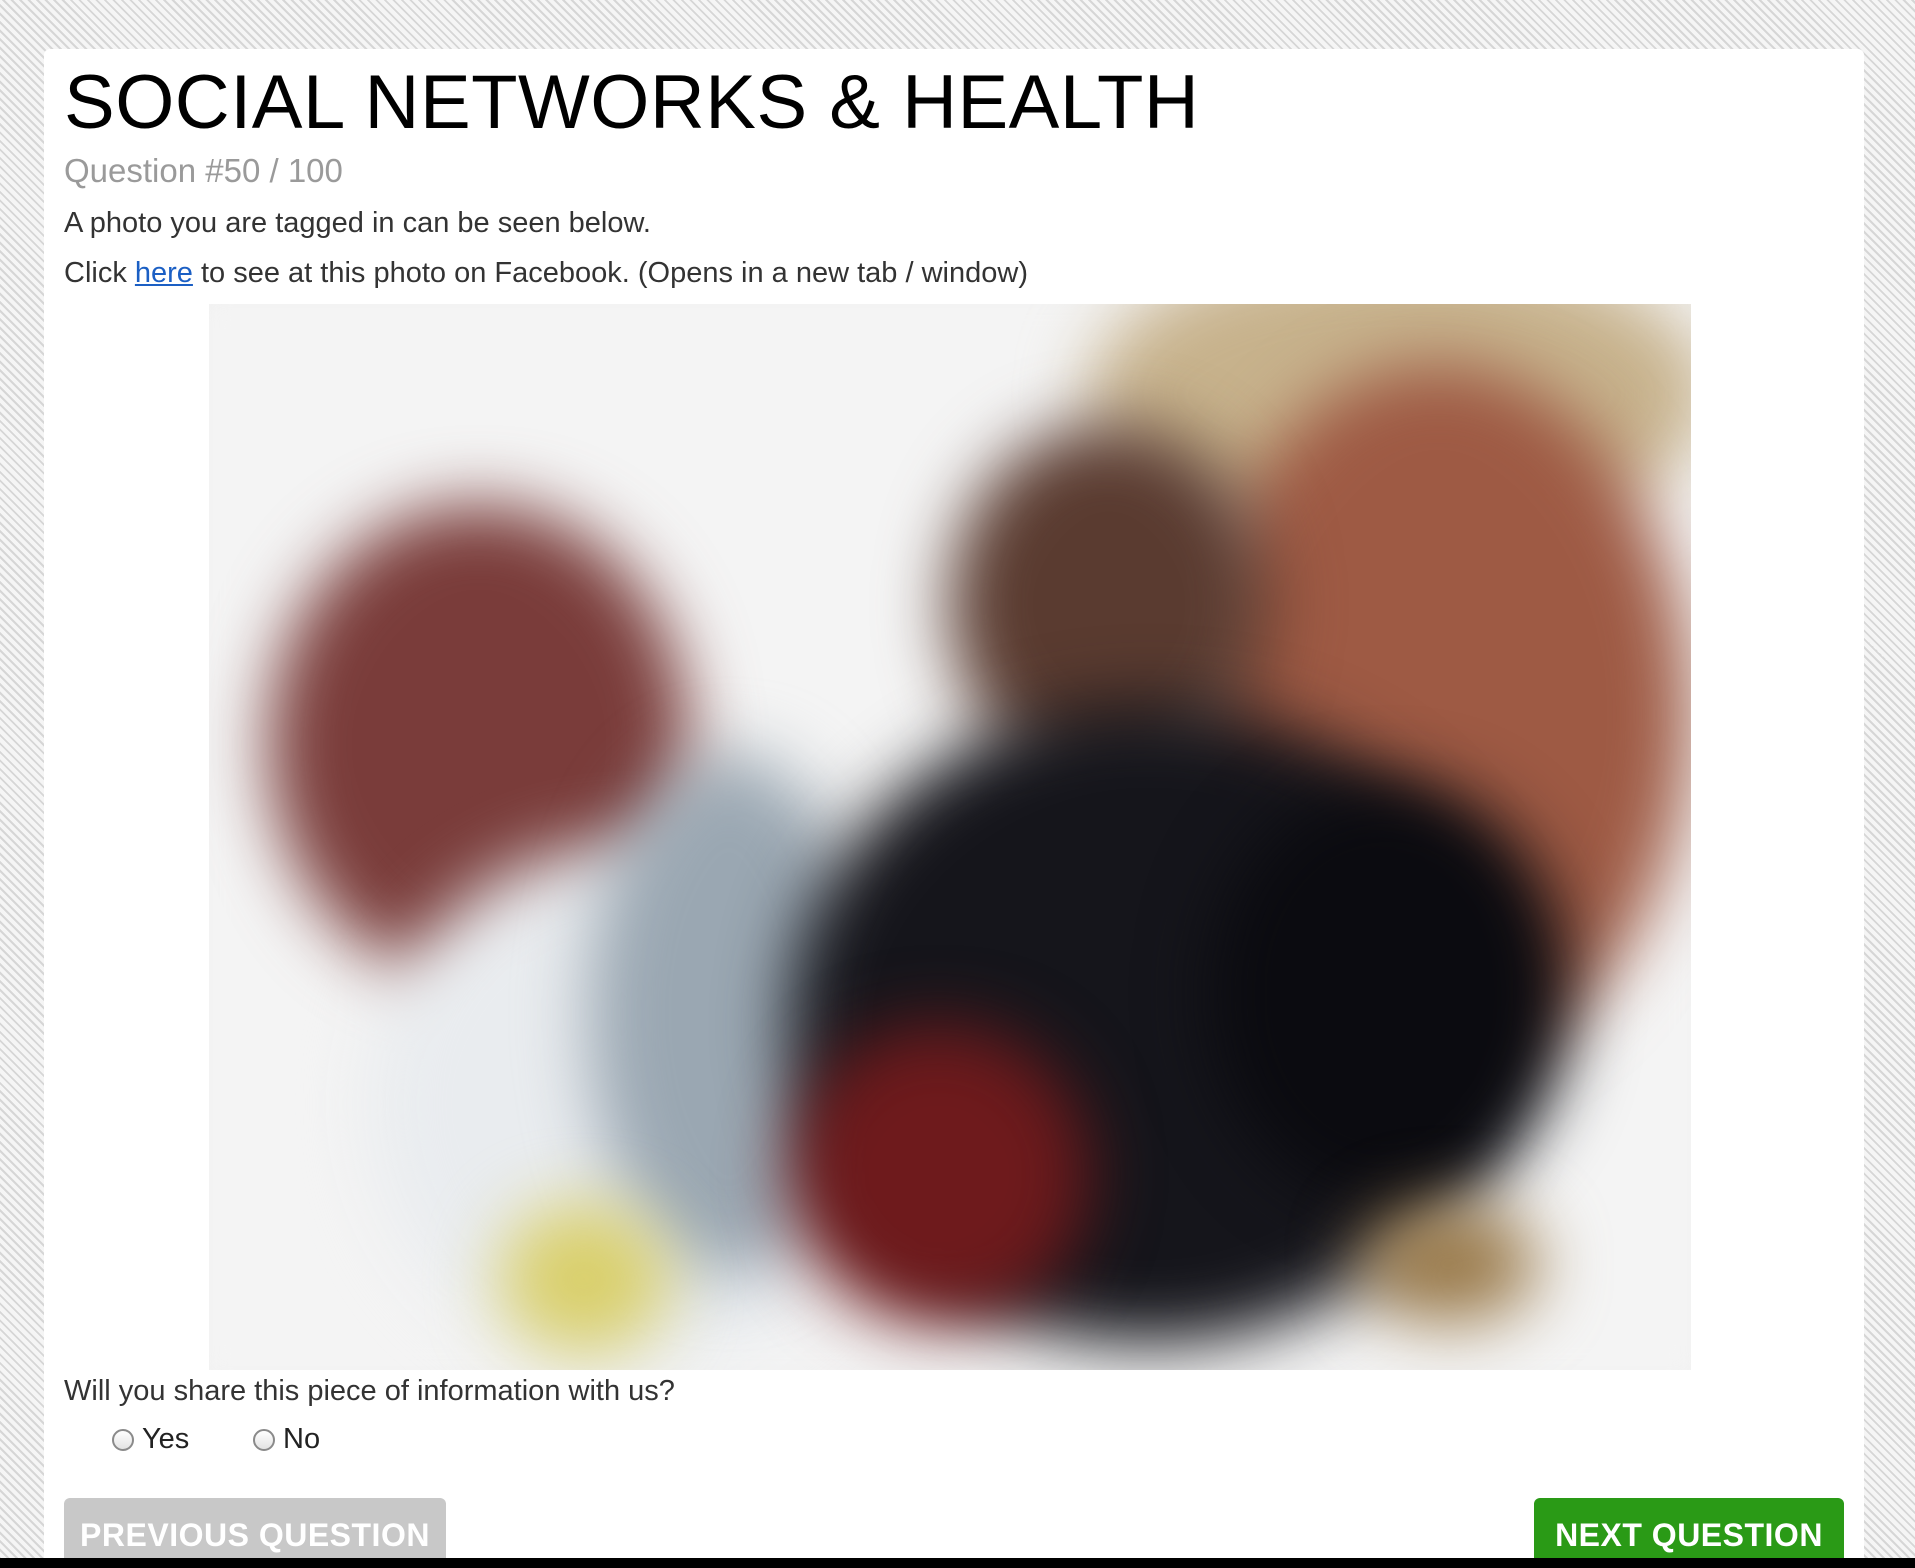 The width and height of the screenshot is (1915, 1568). What do you see at coordinates (99, 273) in the screenshot?
I see `link-prefix: Click` at bounding box center [99, 273].